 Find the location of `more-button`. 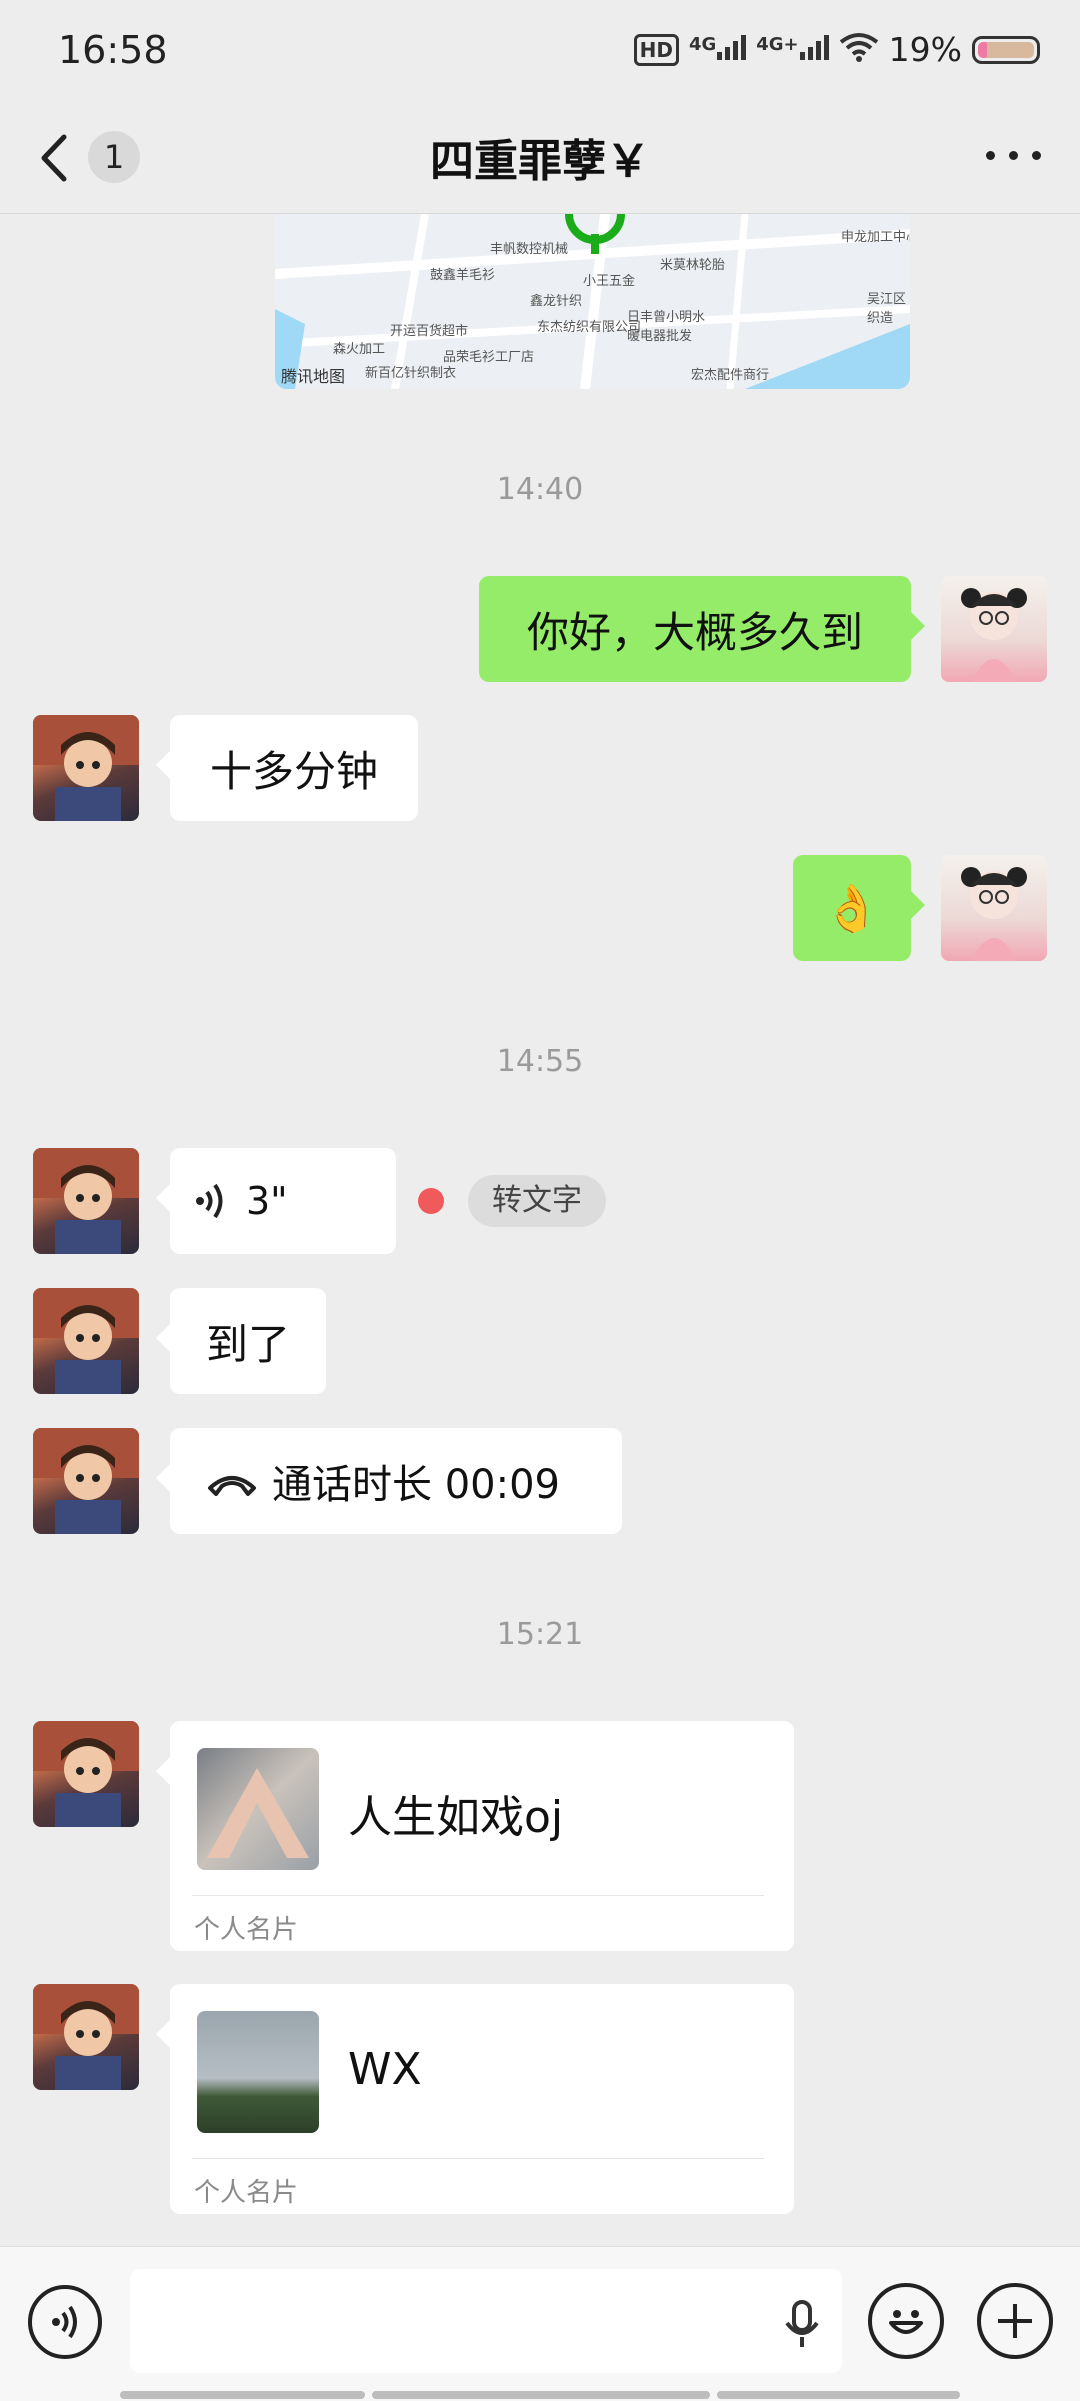

more-button is located at coordinates (1014, 155).